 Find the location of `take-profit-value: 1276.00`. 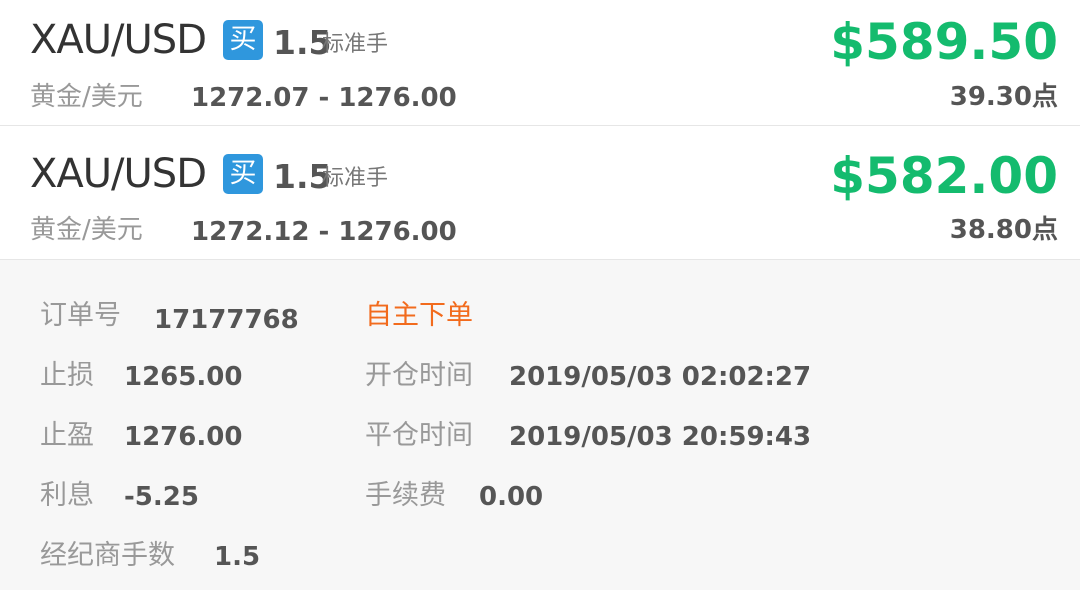

take-profit-value: 1276.00 is located at coordinates (183, 437).